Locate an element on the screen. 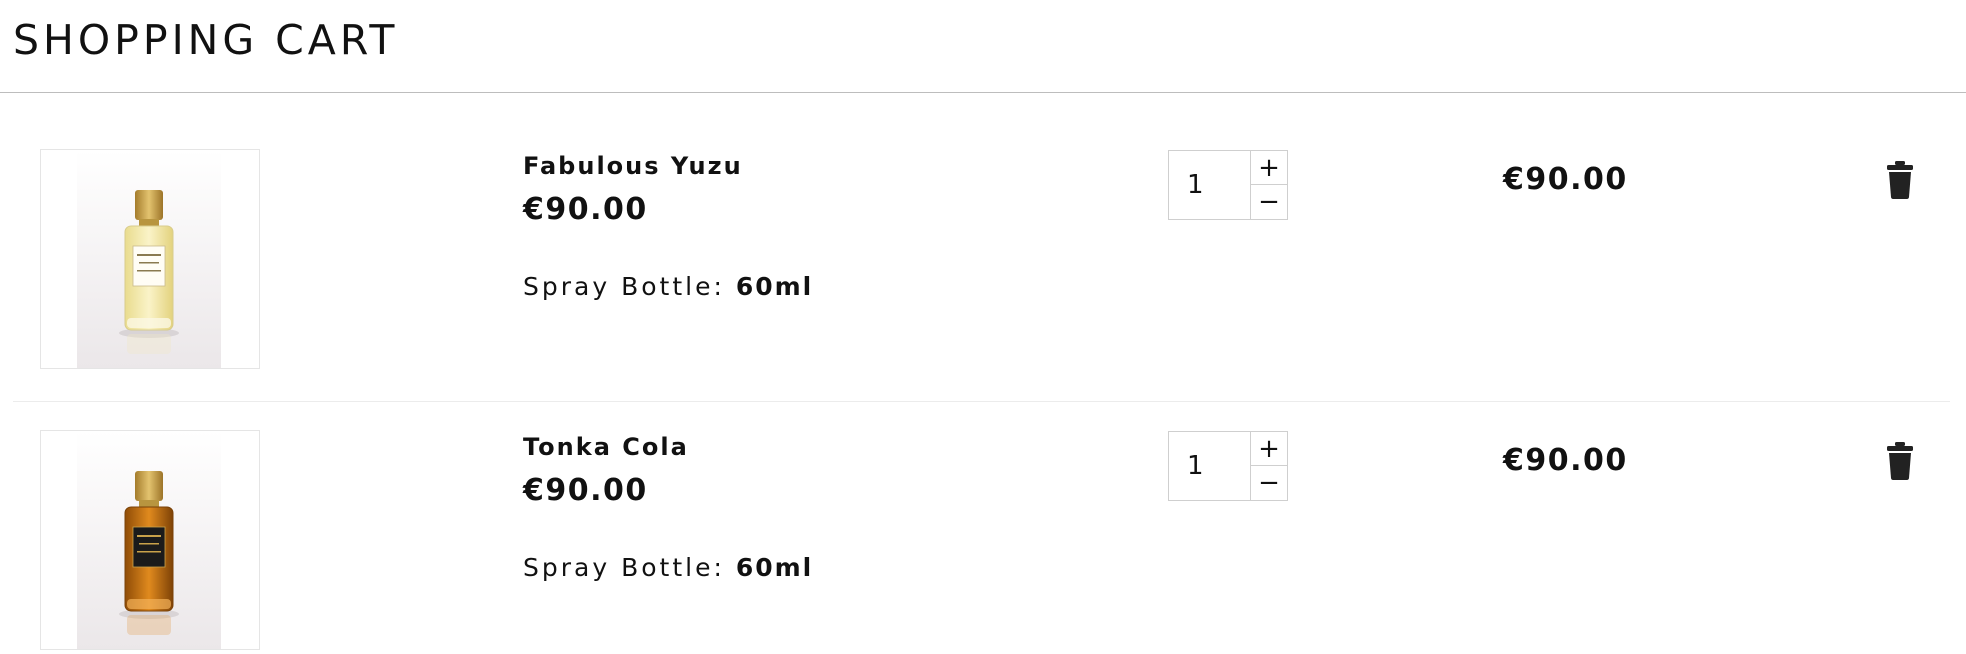  product-image-fabulous-yuzu is located at coordinates (150, 259).